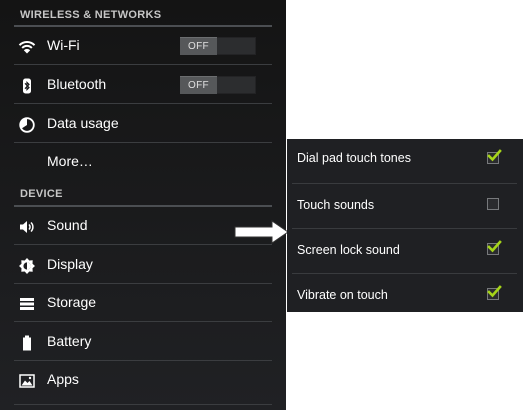  What do you see at coordinates (143, 303) in the screenshot?
I see `settings-item-storage: Storage` at bounding box center [143, 303].